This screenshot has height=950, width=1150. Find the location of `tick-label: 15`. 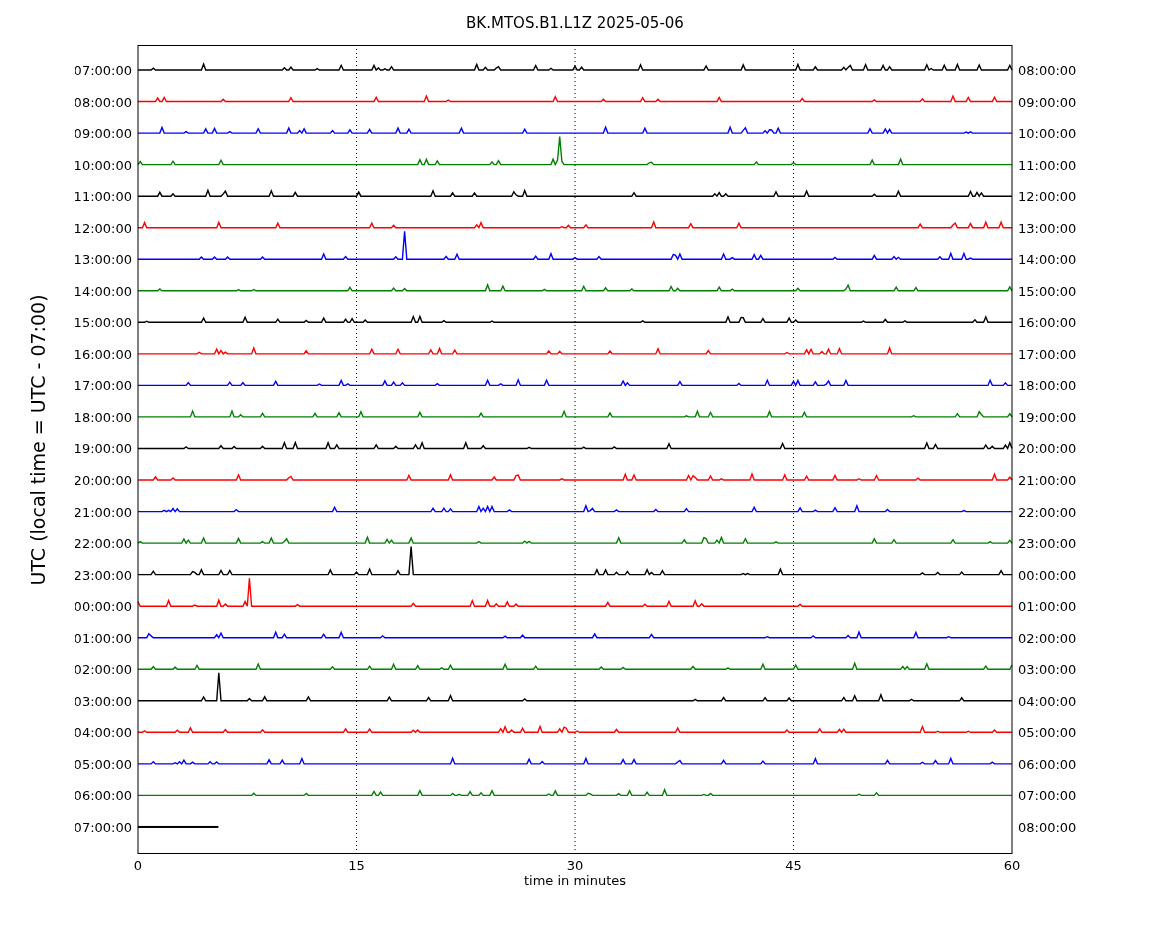

tick-label: 15 is located at coordinates (356, 865).